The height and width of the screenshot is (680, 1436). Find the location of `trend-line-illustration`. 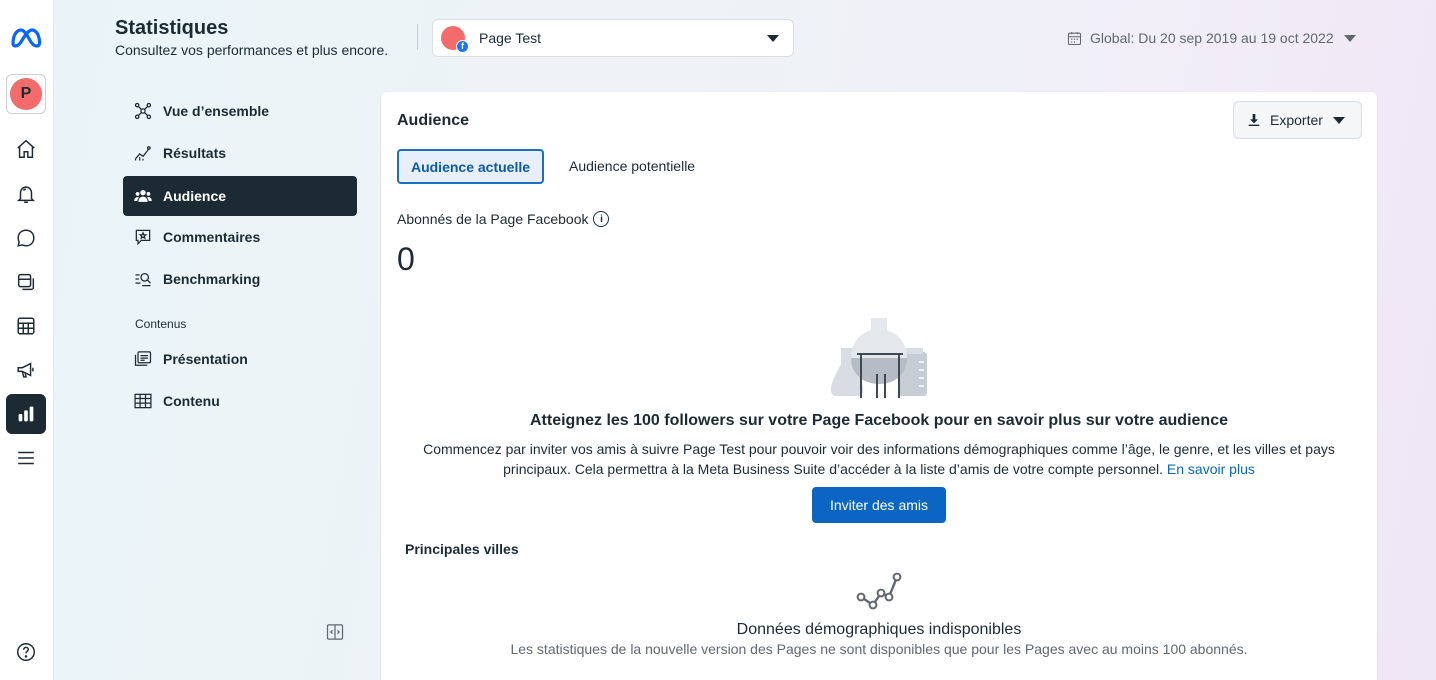

trend-line-illustration is located at coordinates (879, 591).